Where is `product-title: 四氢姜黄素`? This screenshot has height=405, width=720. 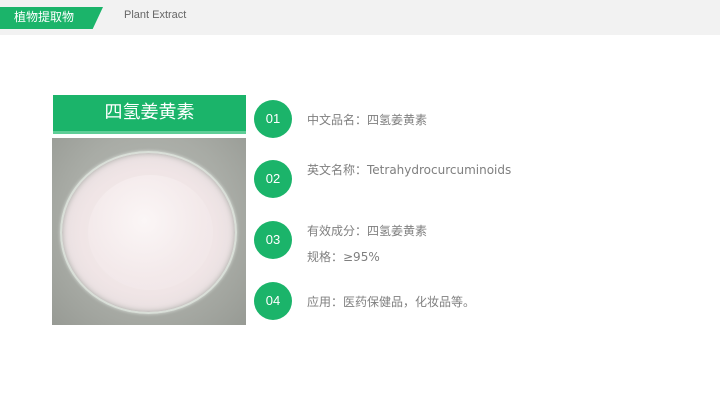 product-title: 四氢姜黄素 is located at coordinates (149, 112).